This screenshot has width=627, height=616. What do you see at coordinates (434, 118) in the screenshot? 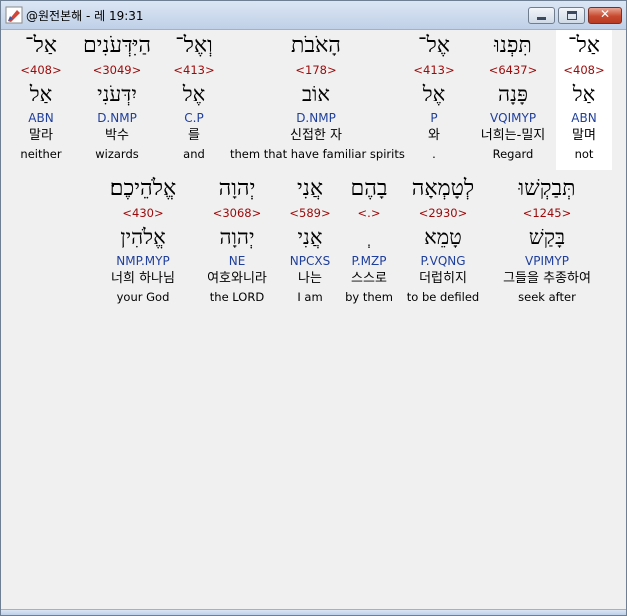
I see `morphology-code: P` at bounding box center [434, 118].